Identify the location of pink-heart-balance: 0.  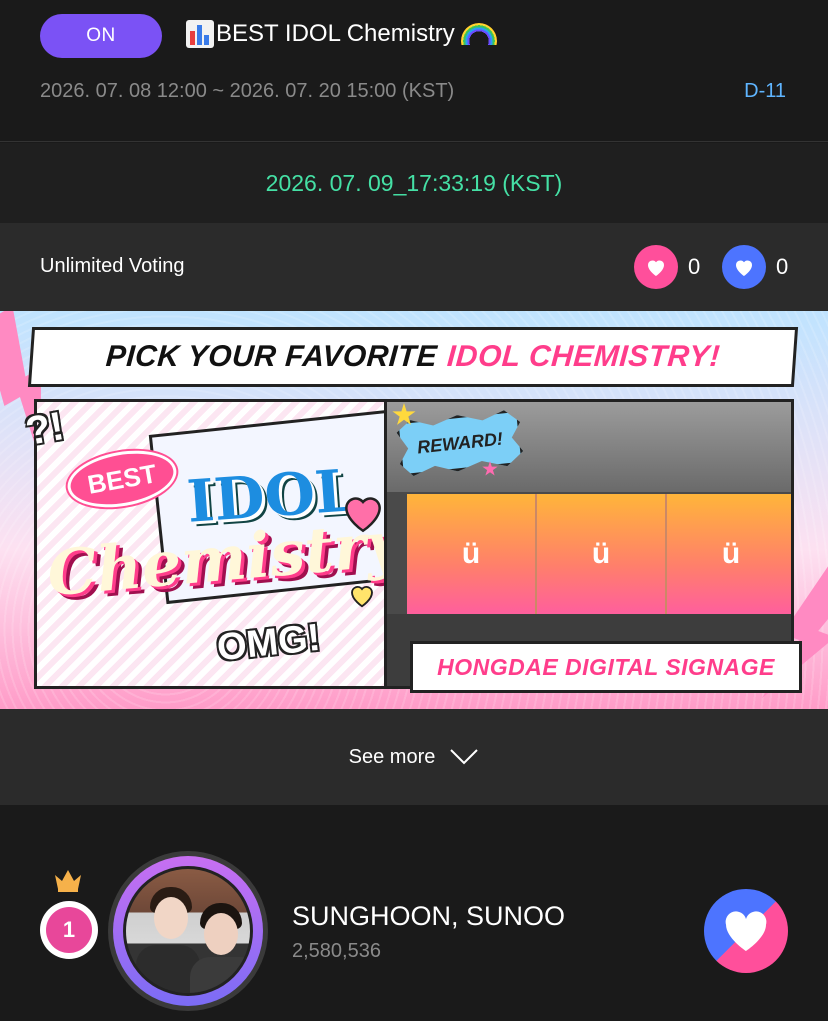
(667, 267).